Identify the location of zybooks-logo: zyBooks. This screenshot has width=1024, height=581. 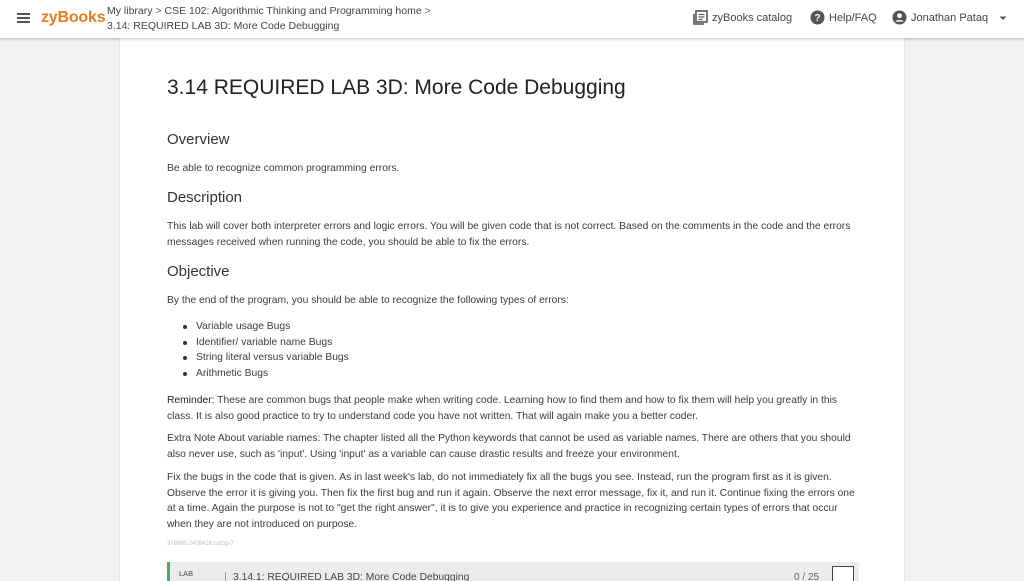
(73, 18).